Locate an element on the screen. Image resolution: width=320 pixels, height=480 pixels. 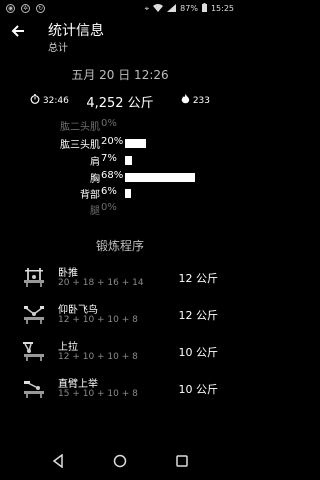
exercise-name: 仰卧飞鸟 is located at coordinates (78, 310).